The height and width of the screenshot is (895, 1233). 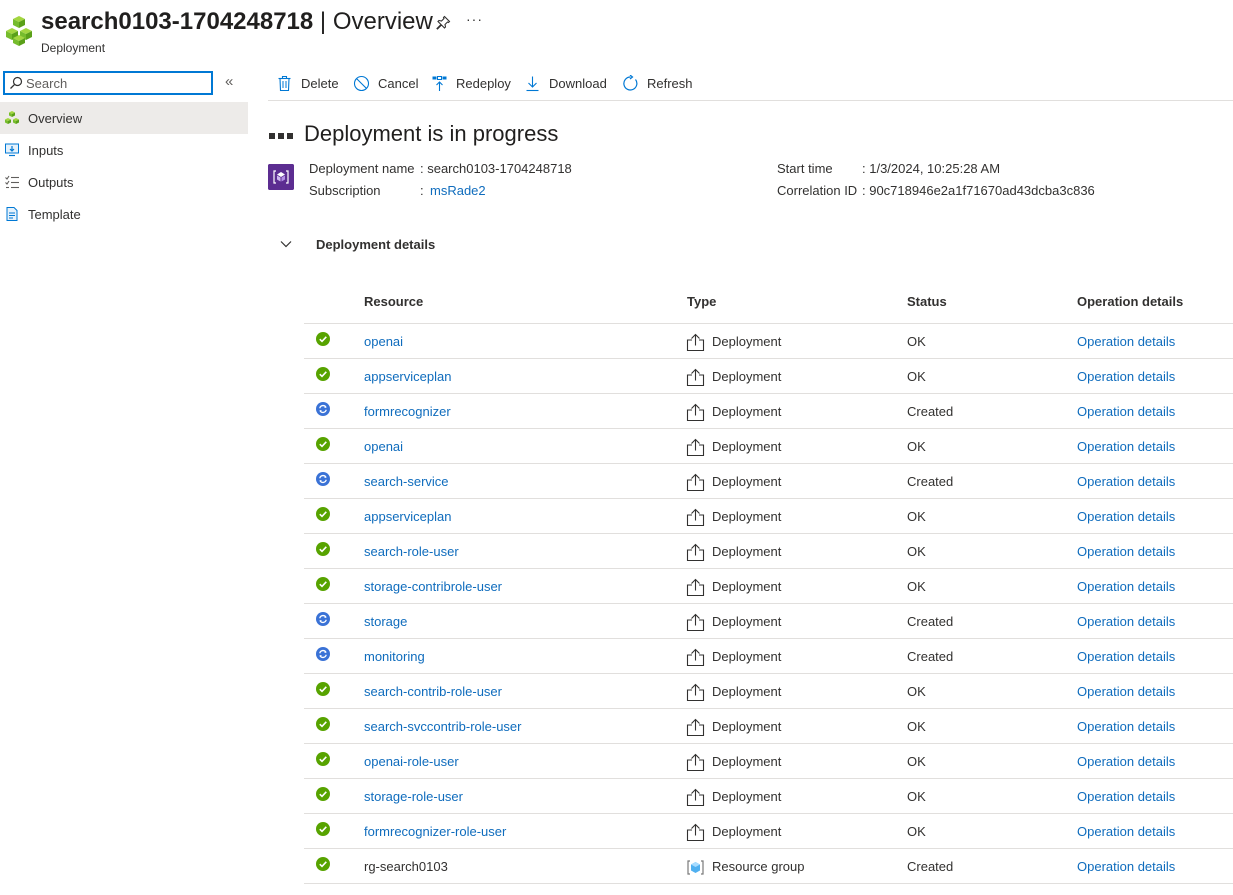 I want to click on cancel-button: Cancel, so click(x=385, y=83).